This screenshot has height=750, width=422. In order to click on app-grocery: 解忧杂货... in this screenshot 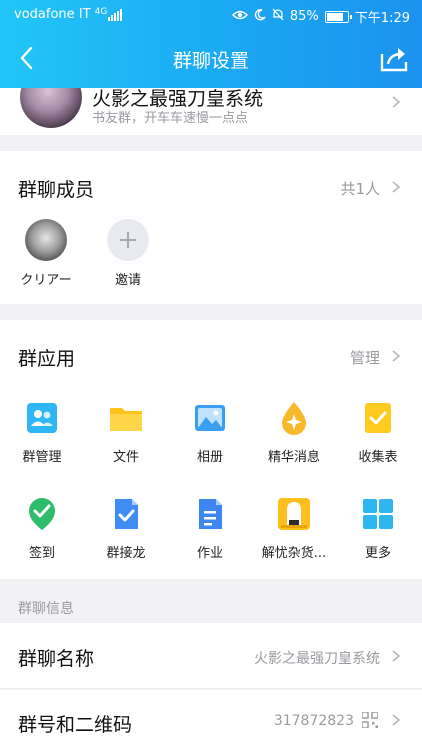, I will do `click(294, 528)`.